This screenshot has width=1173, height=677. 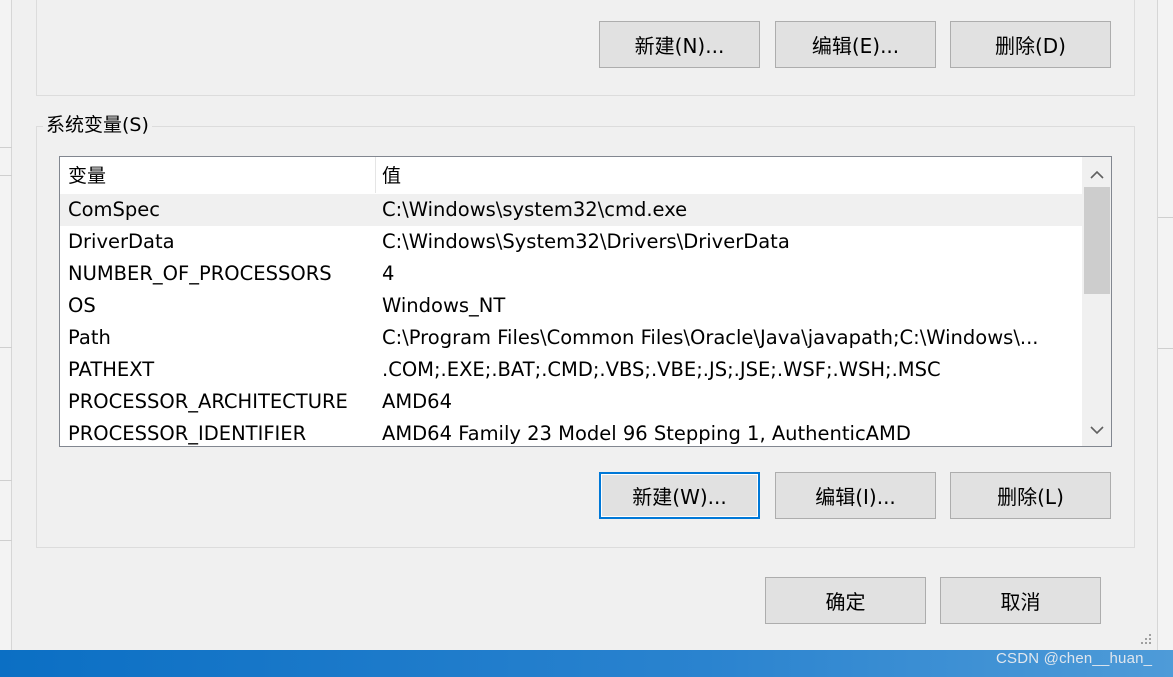 I want to click on chevron-up-icon, so click(x=1097, y=174).